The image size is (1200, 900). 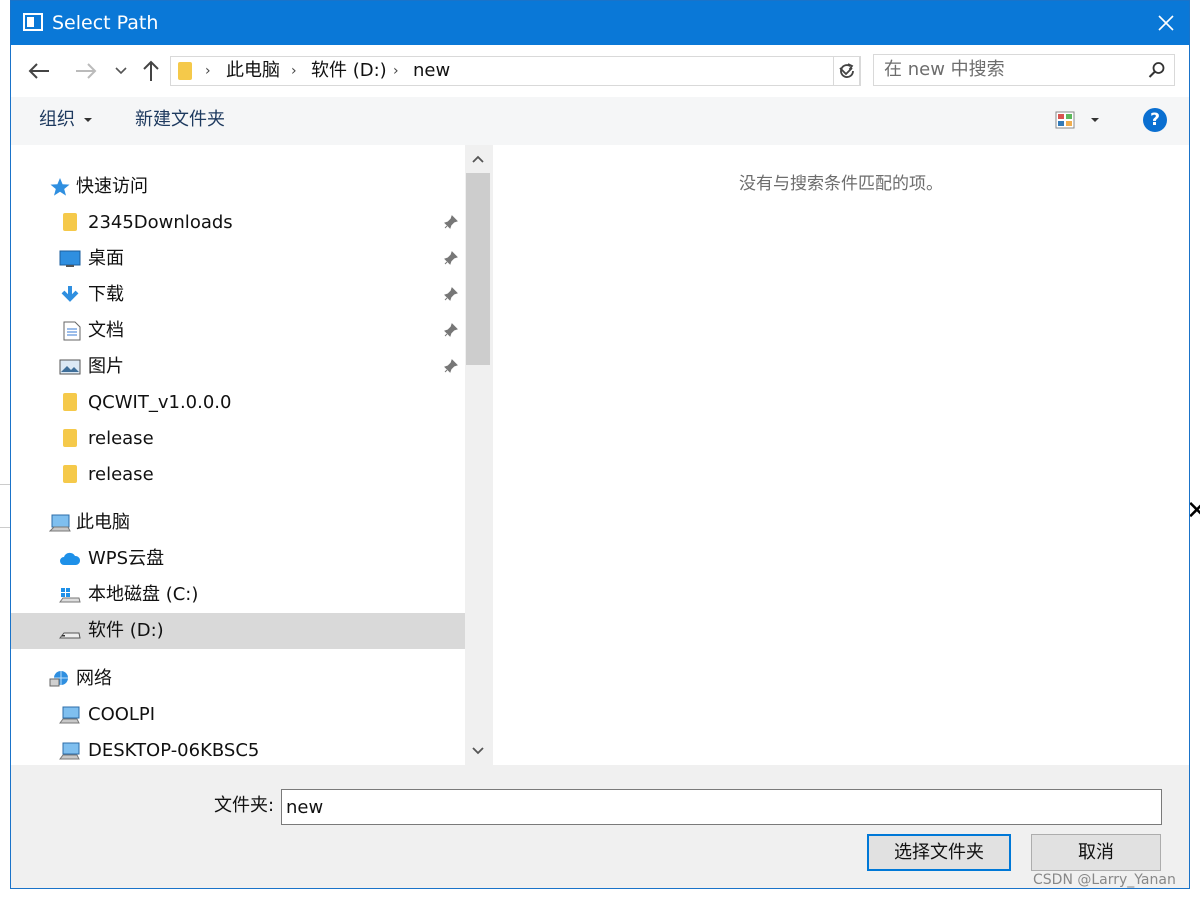 I want to click on nav-item-drive-c: 本地磁盘 (C:), so click(x=238, y=595).